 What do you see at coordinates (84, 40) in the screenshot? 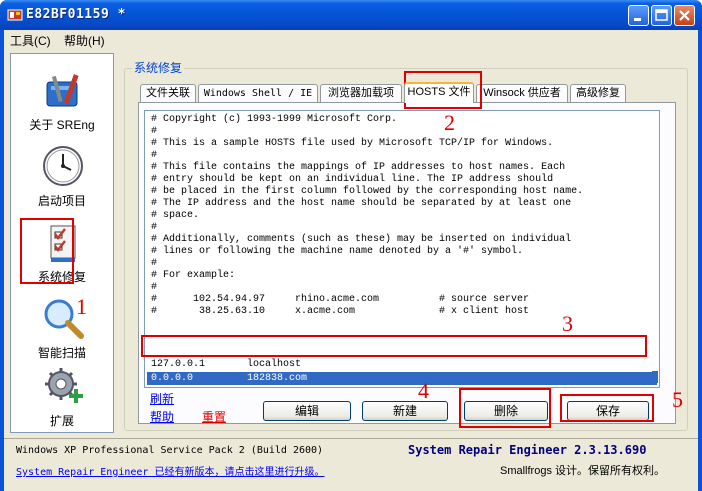
I see `menu-help: 帮助(H)` at bounding box center [84, 40].